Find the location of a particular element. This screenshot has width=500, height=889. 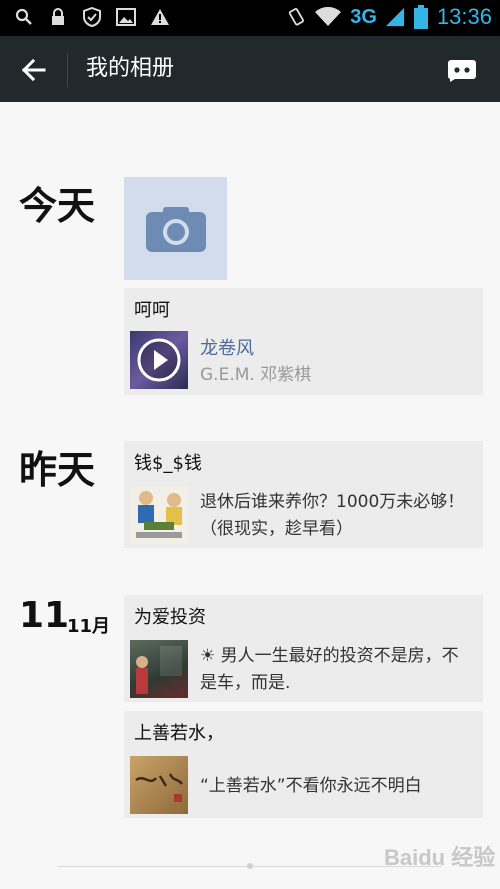

post-card: 钱$_$钱 退休后谁来养你？1000万未必够！（很现实，趁早看） is located at coordinates (303, 494).